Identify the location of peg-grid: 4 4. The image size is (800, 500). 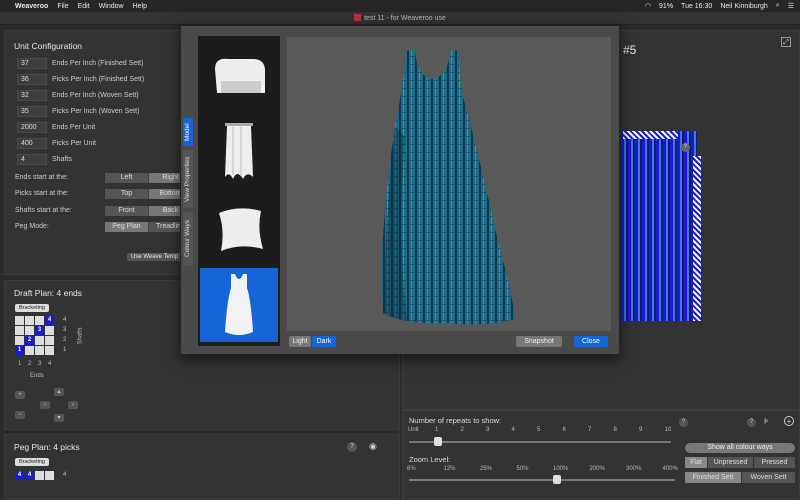
(34, 475).